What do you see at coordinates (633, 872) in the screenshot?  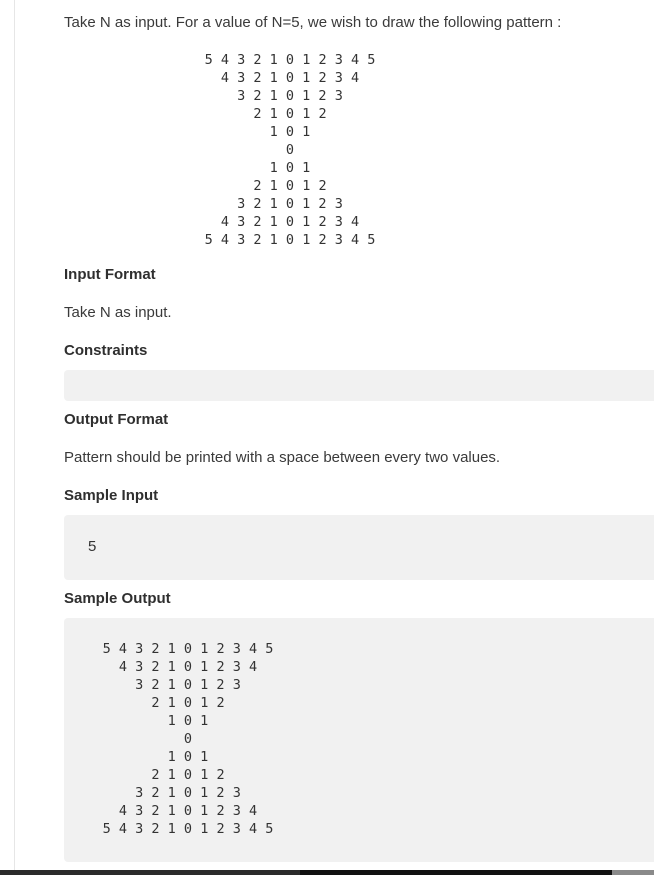 I see `scrollbar-corner` at bounding box center [633, 872].